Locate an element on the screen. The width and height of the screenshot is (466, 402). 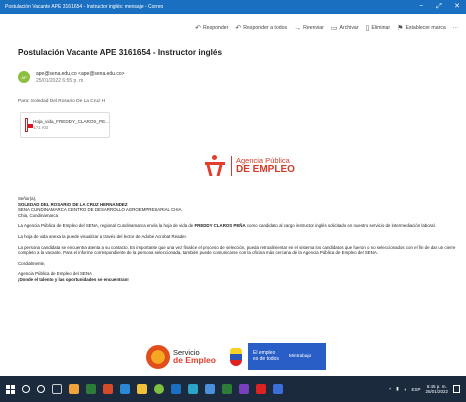
forward-icon: → is located at coordinates (298, 28).